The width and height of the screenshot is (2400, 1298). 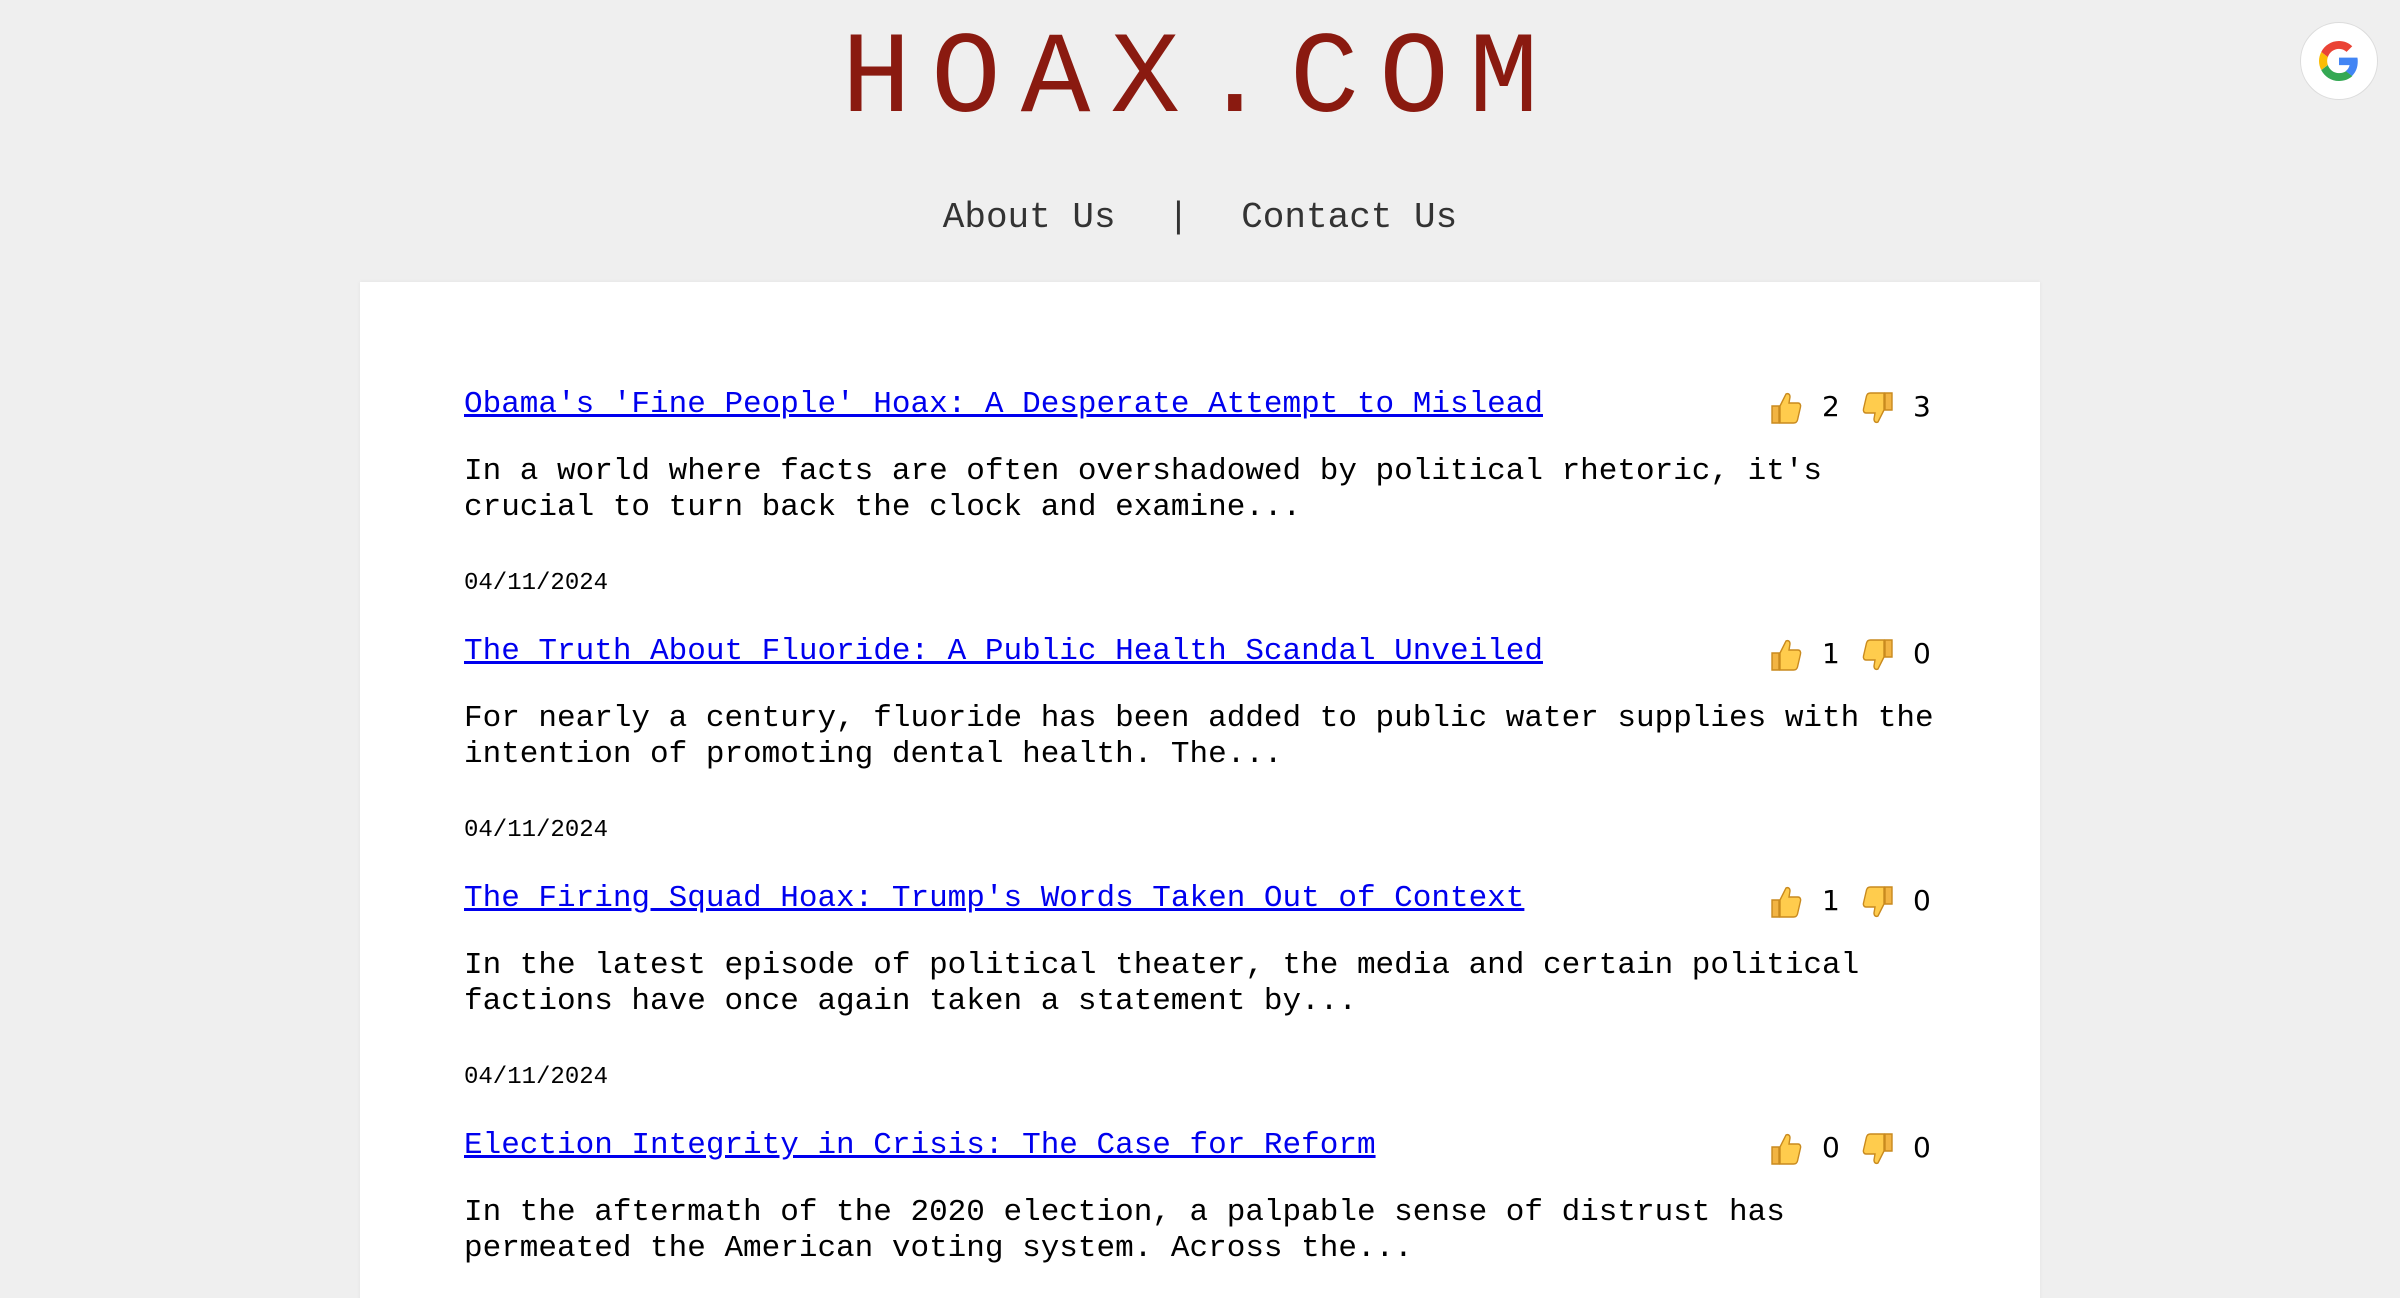 What do you see at coordinates (1349, 217) in the screenshot?
I see `nav-contact-link: Contact Us` at bounding box center [1349, 217].